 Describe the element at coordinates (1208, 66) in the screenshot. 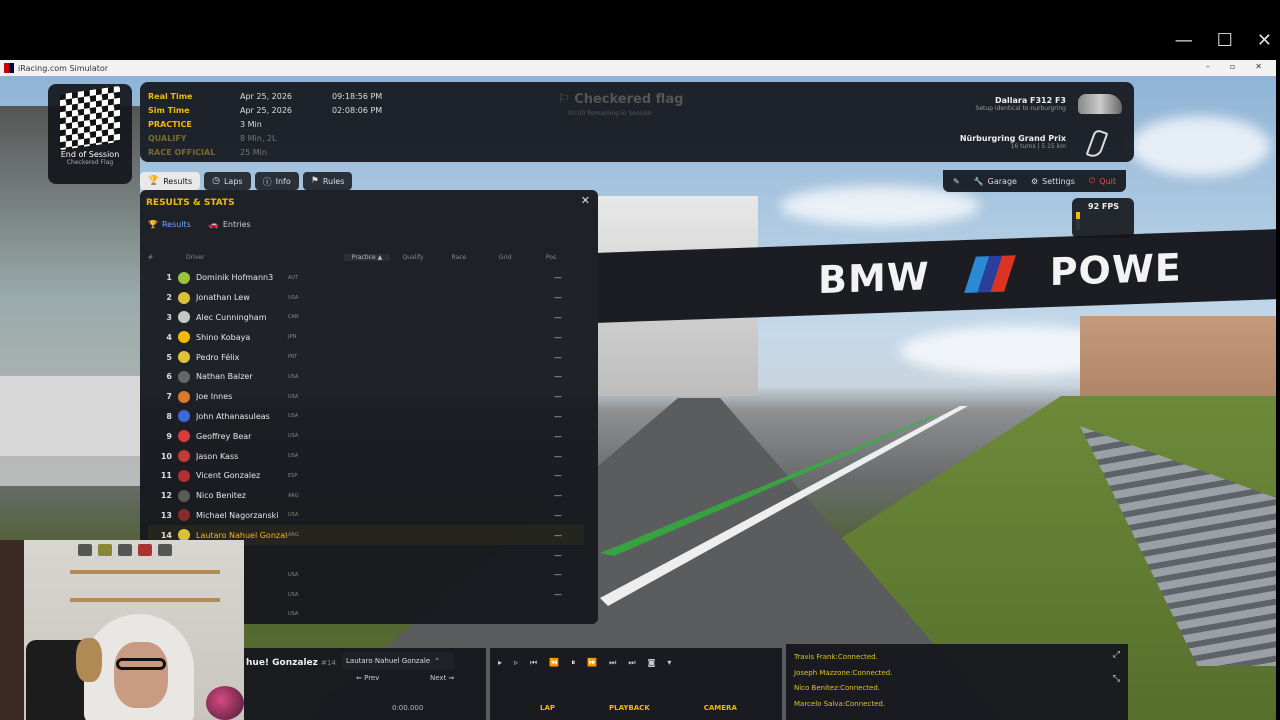

I see `app-minimize-icon: –` at that location.